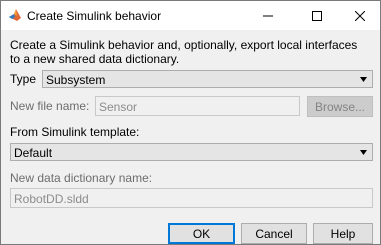 The height and width of the screenshot is (245, 381). I want to click on template-label: From Simulink template:, so click(75, 132).